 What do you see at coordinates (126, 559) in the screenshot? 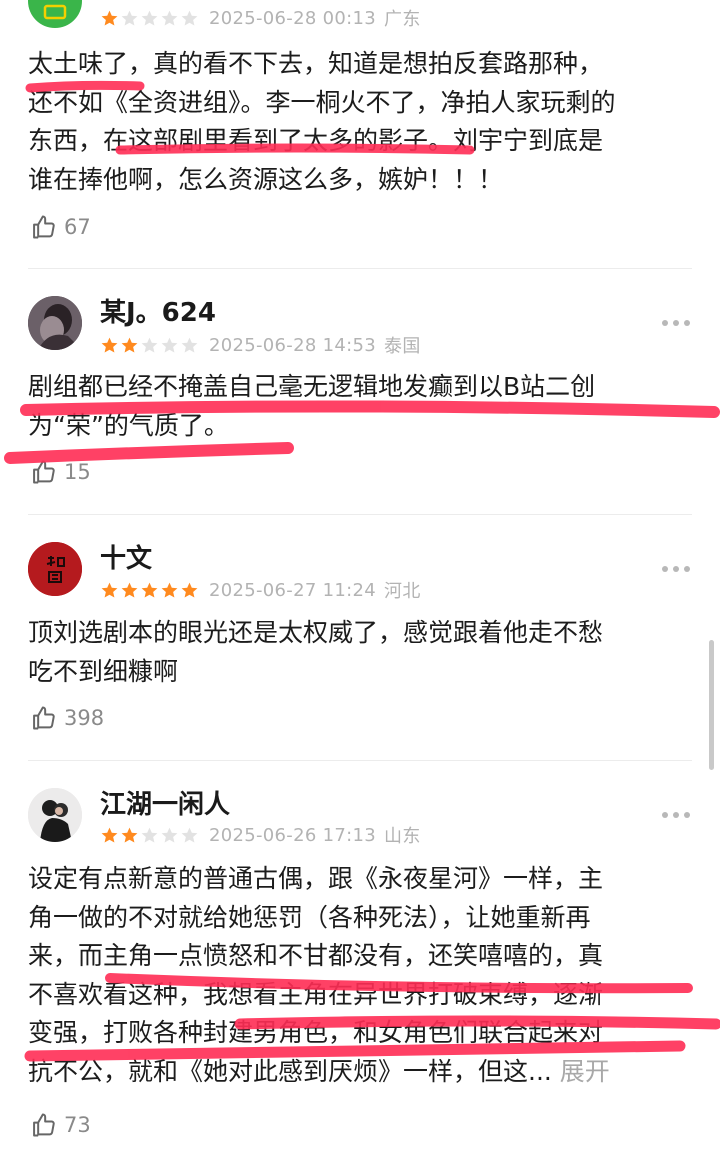
I see `reviewer-name: 十文` at bounding box center [126, 559].